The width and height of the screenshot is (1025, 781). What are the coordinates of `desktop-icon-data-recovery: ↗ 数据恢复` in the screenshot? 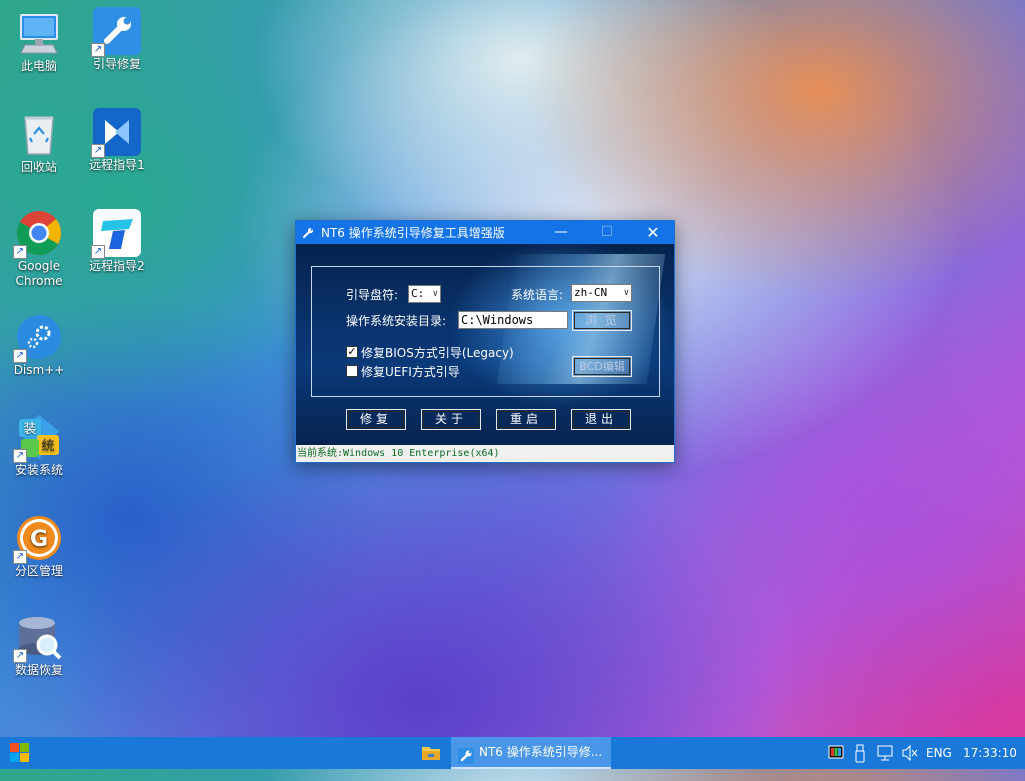 It's located at (39, 645).